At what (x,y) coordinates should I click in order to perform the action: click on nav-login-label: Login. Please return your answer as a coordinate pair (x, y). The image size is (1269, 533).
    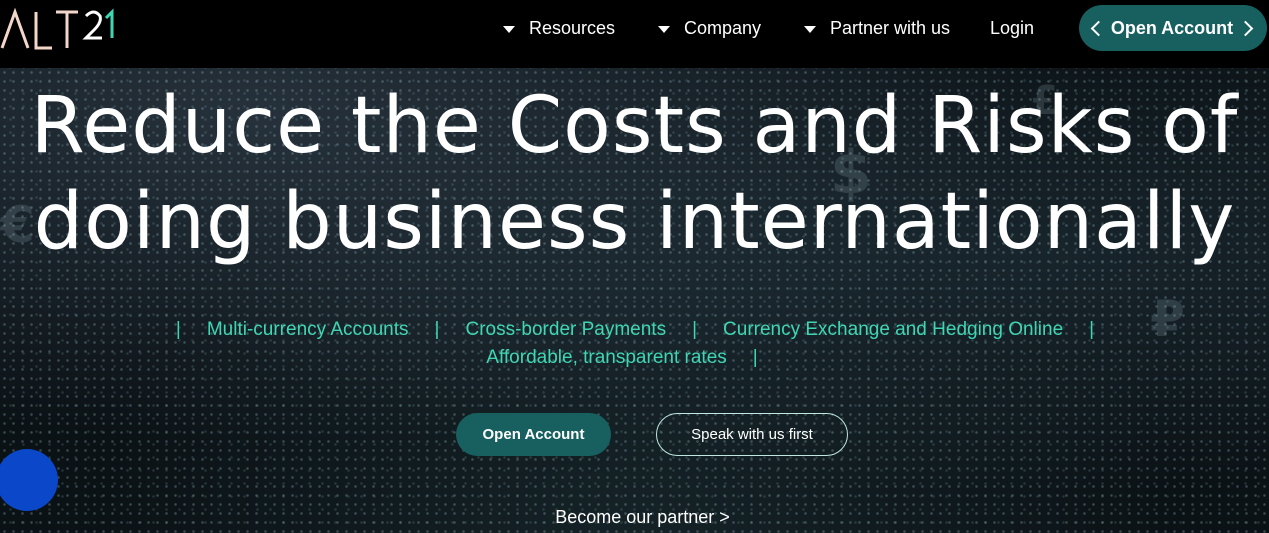
    Looking at the image, I should click on (1012, 27).